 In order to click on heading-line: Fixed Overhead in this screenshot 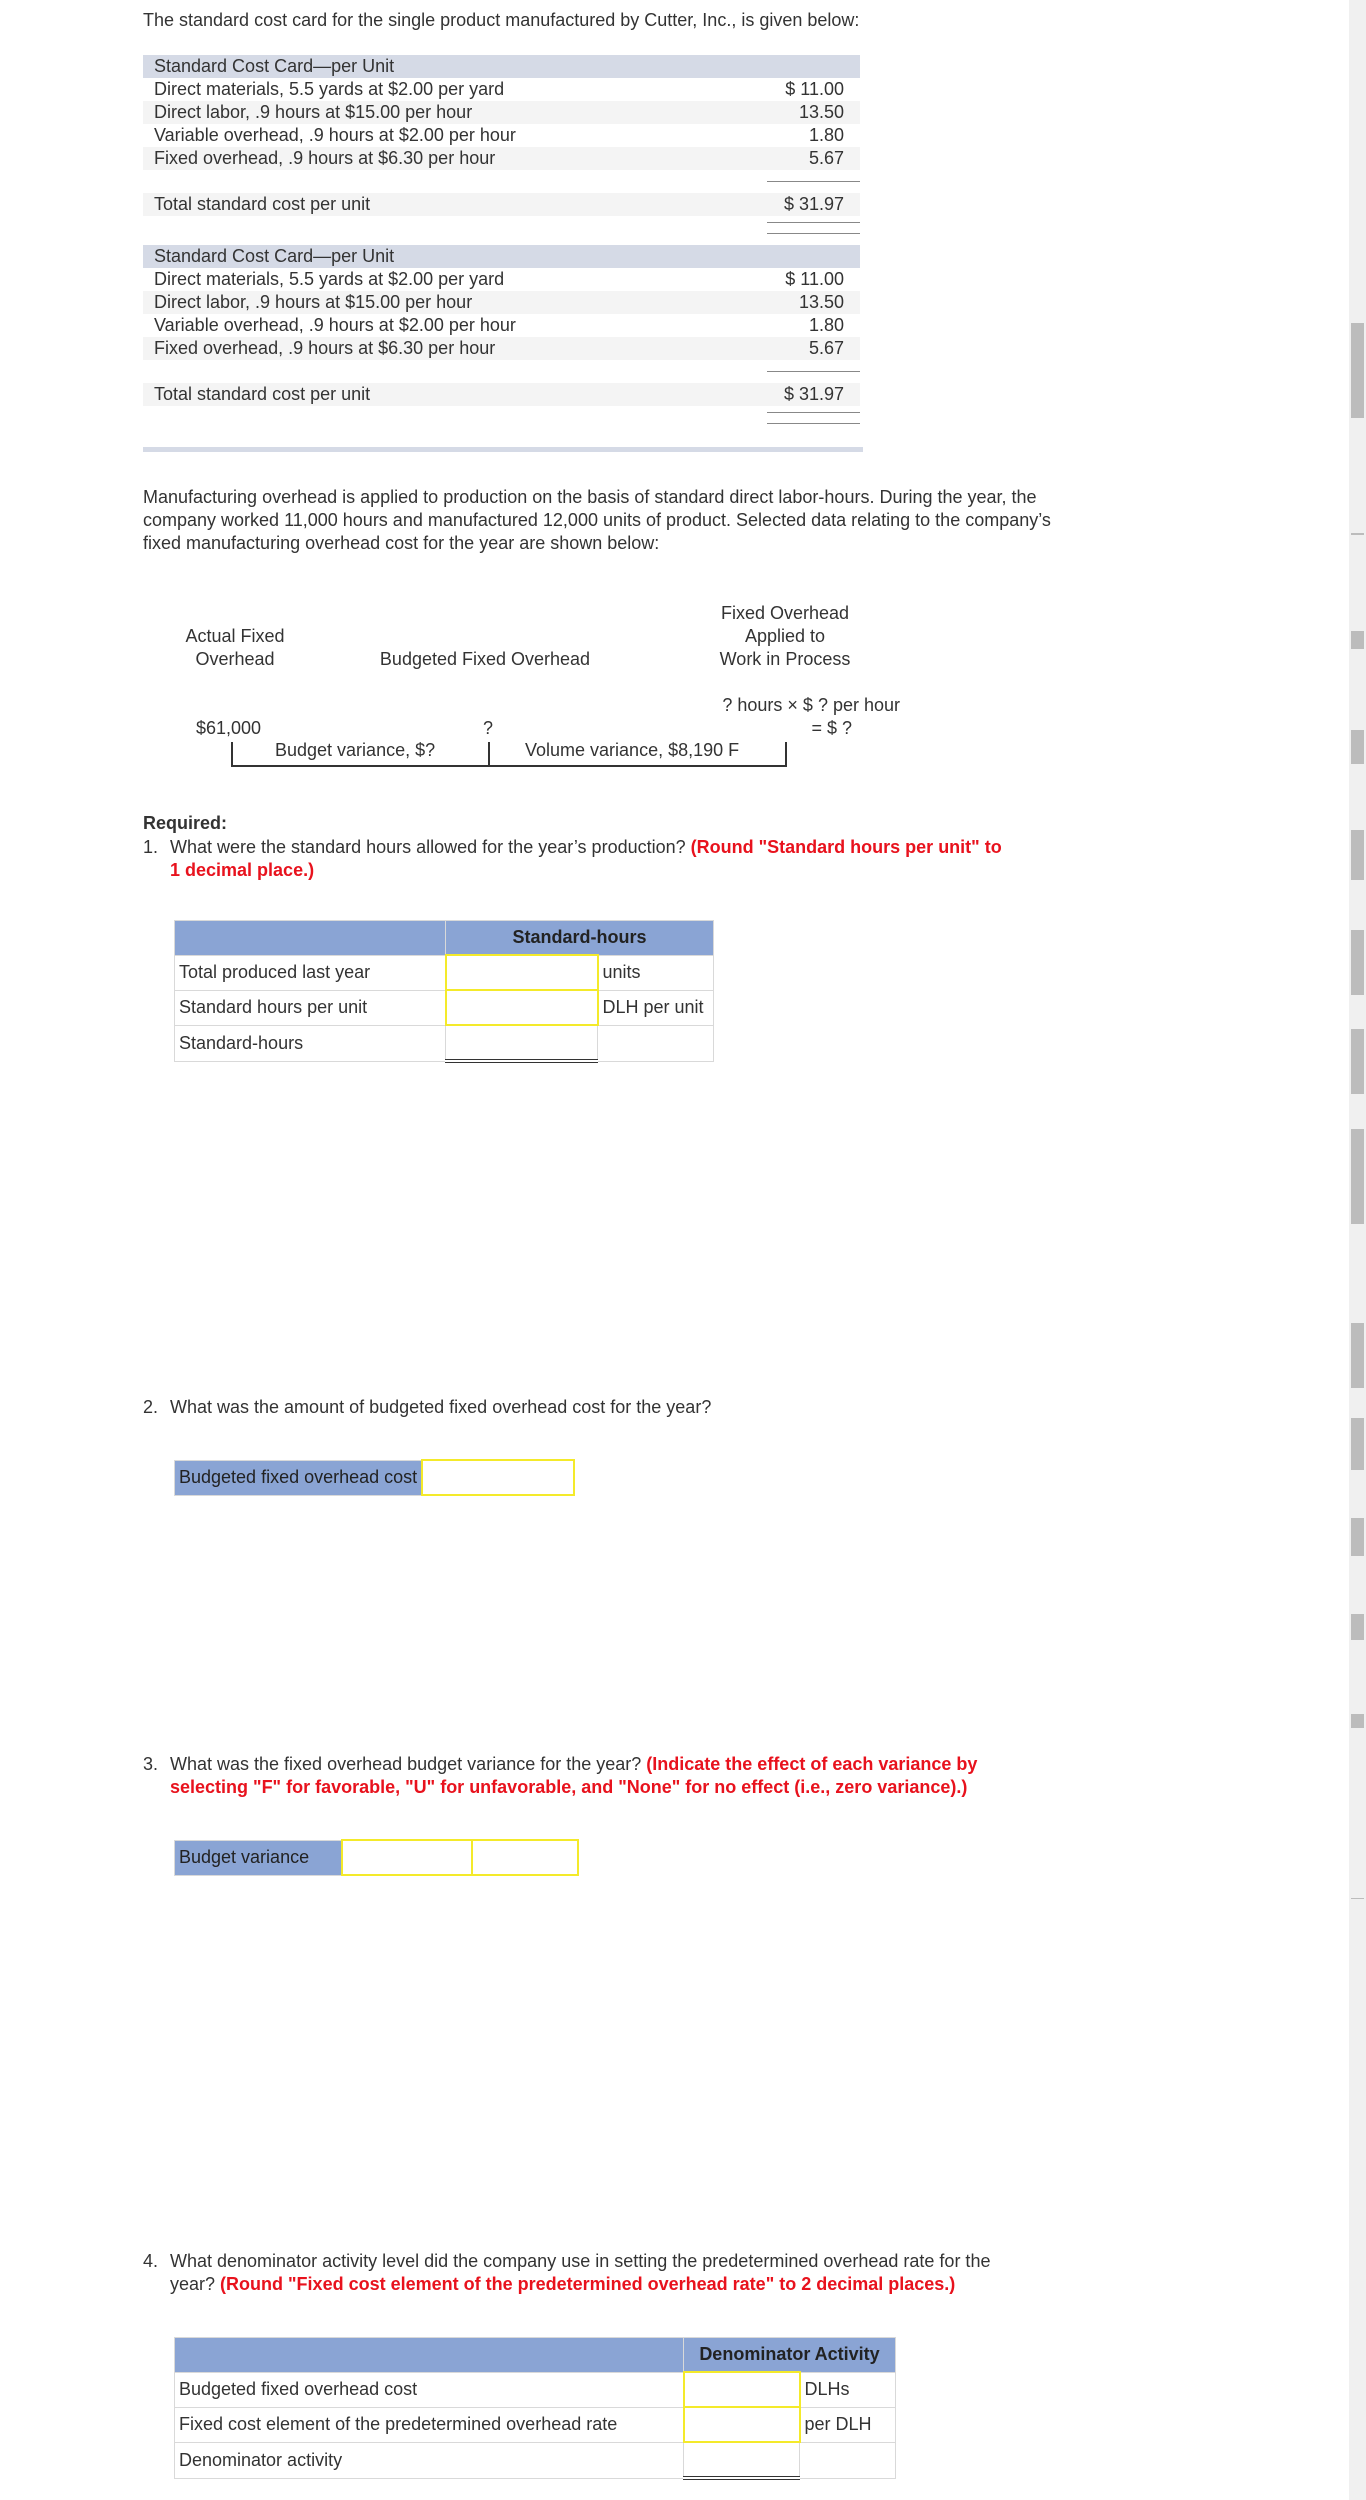, I will do `click(785, 613)`.